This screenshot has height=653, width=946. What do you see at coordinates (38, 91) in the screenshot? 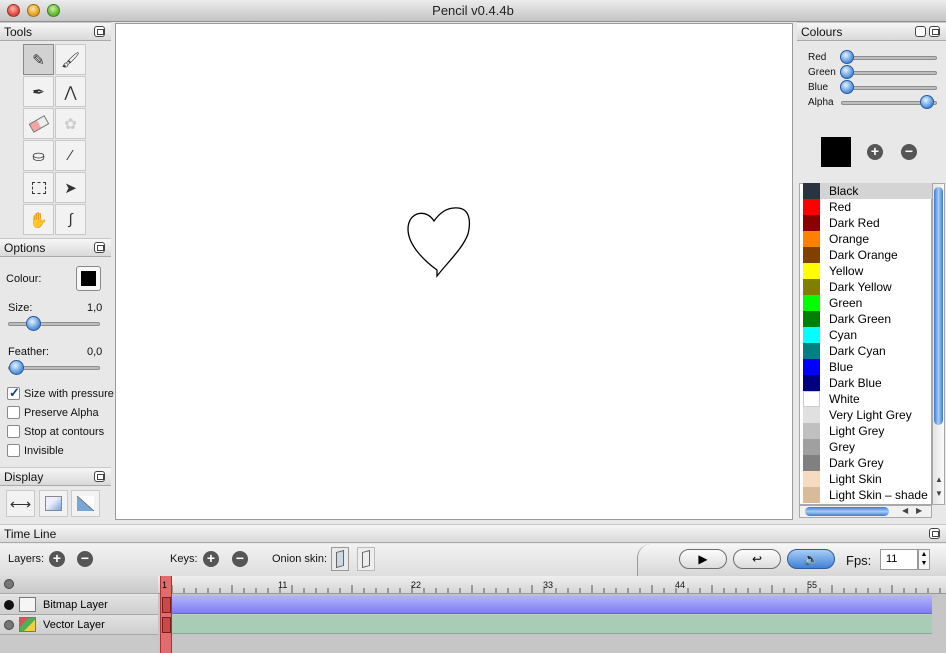
I see `pen-tool-button: ✒` at bounding box center [38, 91].